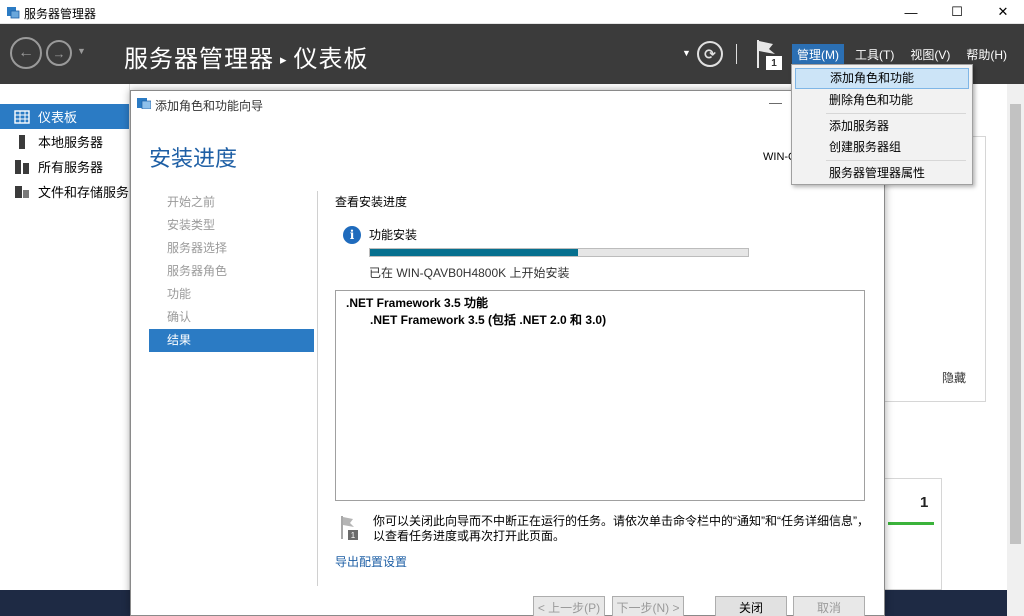 This screenshot has width=1024, height=616. I want to click on servers-icon, so click(22, 166).